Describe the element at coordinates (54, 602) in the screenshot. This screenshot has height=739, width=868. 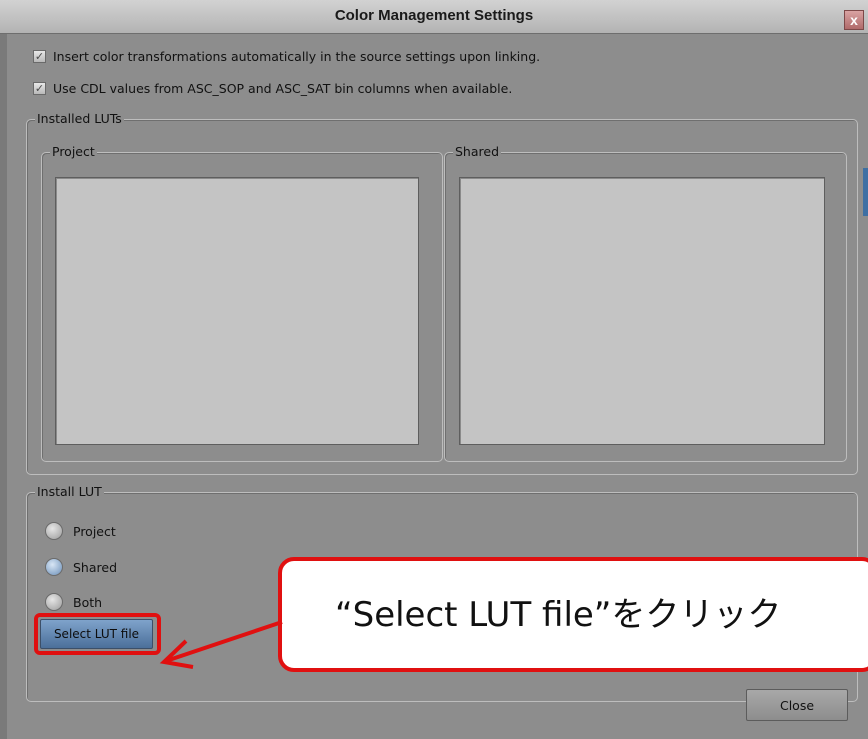
I see `both-radio` at that location.